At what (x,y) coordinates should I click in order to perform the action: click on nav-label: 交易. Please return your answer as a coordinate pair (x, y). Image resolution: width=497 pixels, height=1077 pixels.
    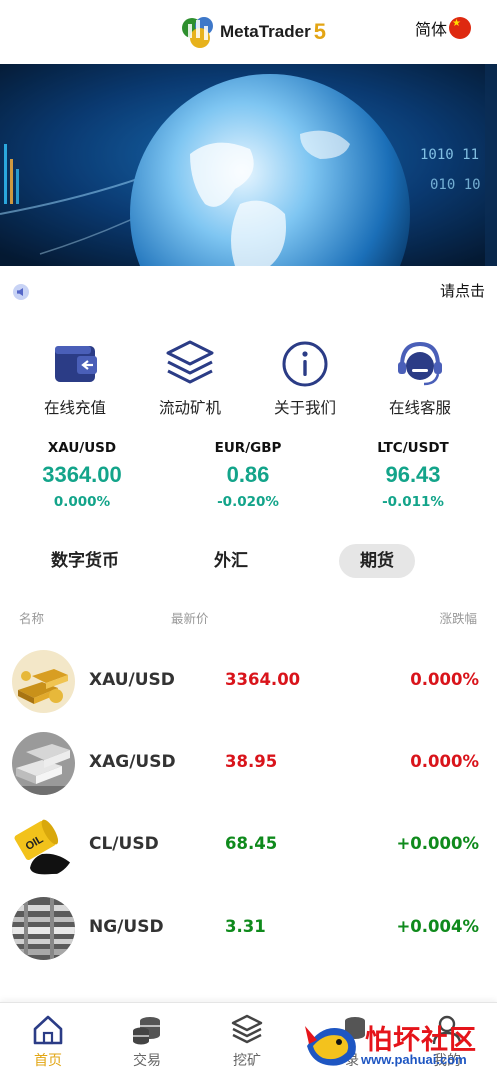
    Looking at the image, I should click on (147, 1061).